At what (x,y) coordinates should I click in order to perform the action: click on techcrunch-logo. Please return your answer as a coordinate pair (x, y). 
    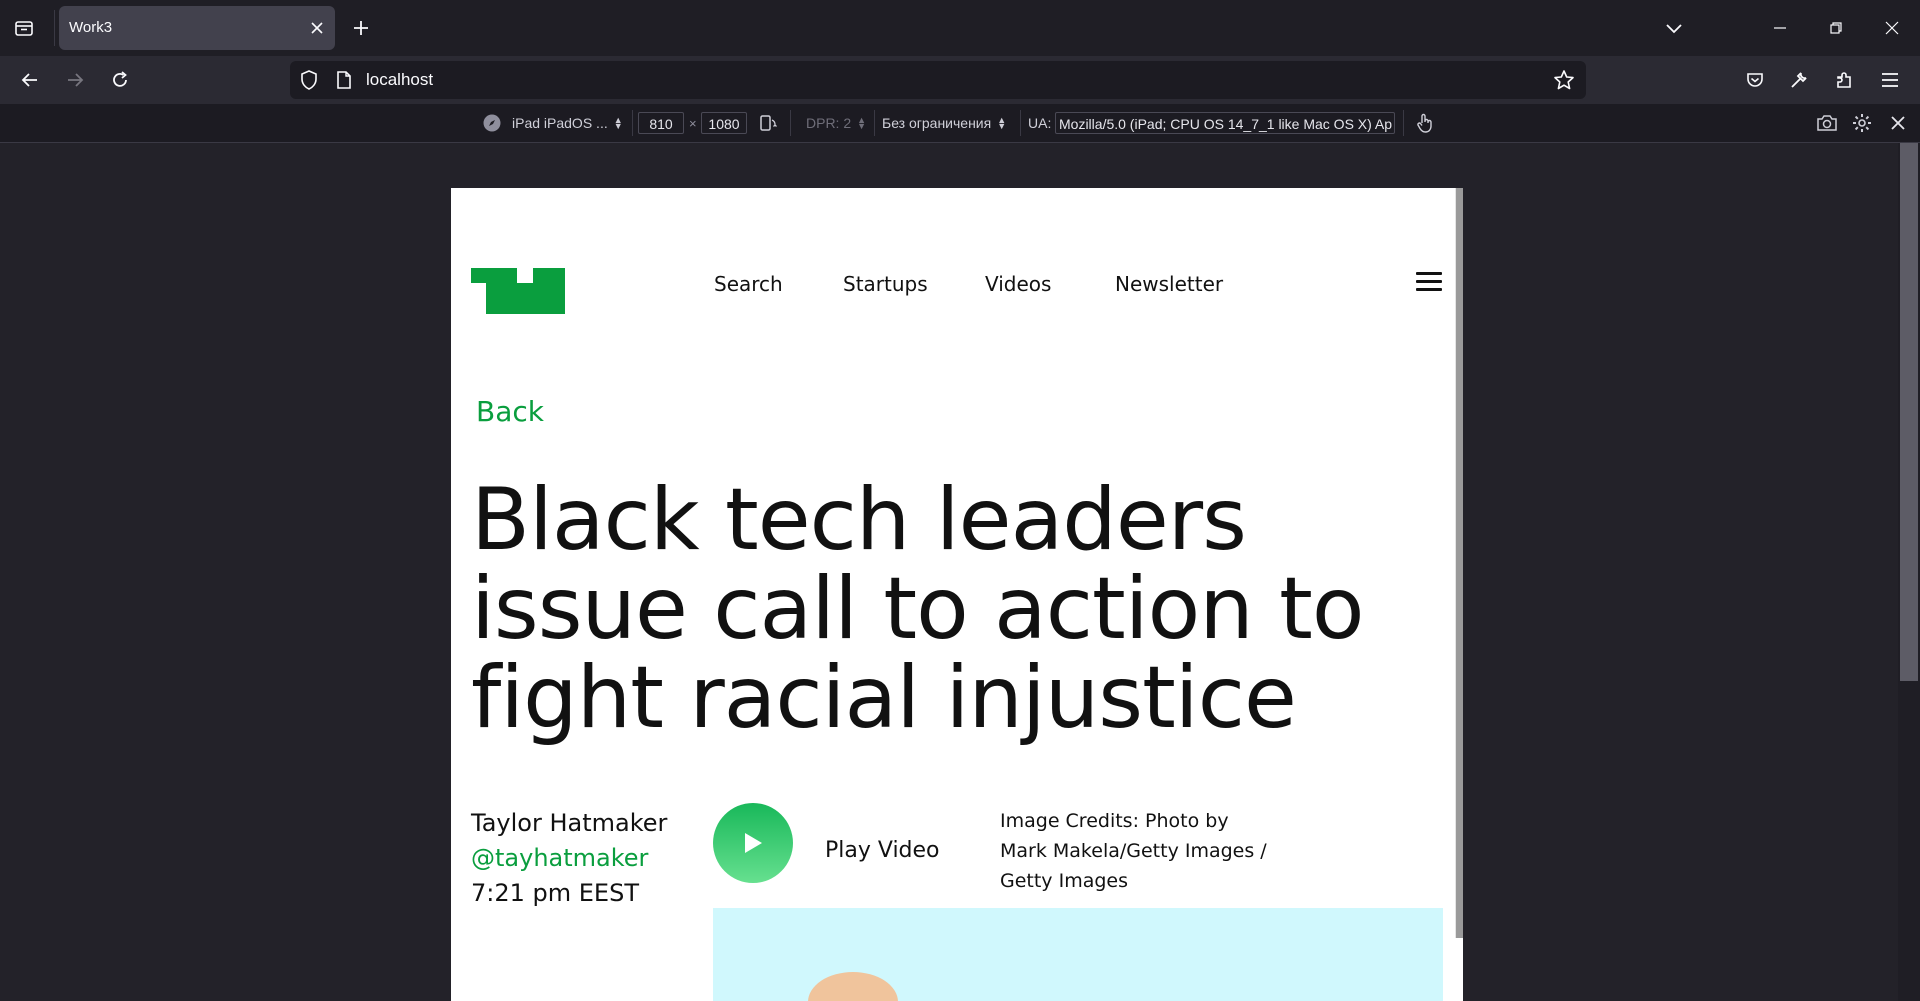
    Looking at the image, I should click on (518, 291).